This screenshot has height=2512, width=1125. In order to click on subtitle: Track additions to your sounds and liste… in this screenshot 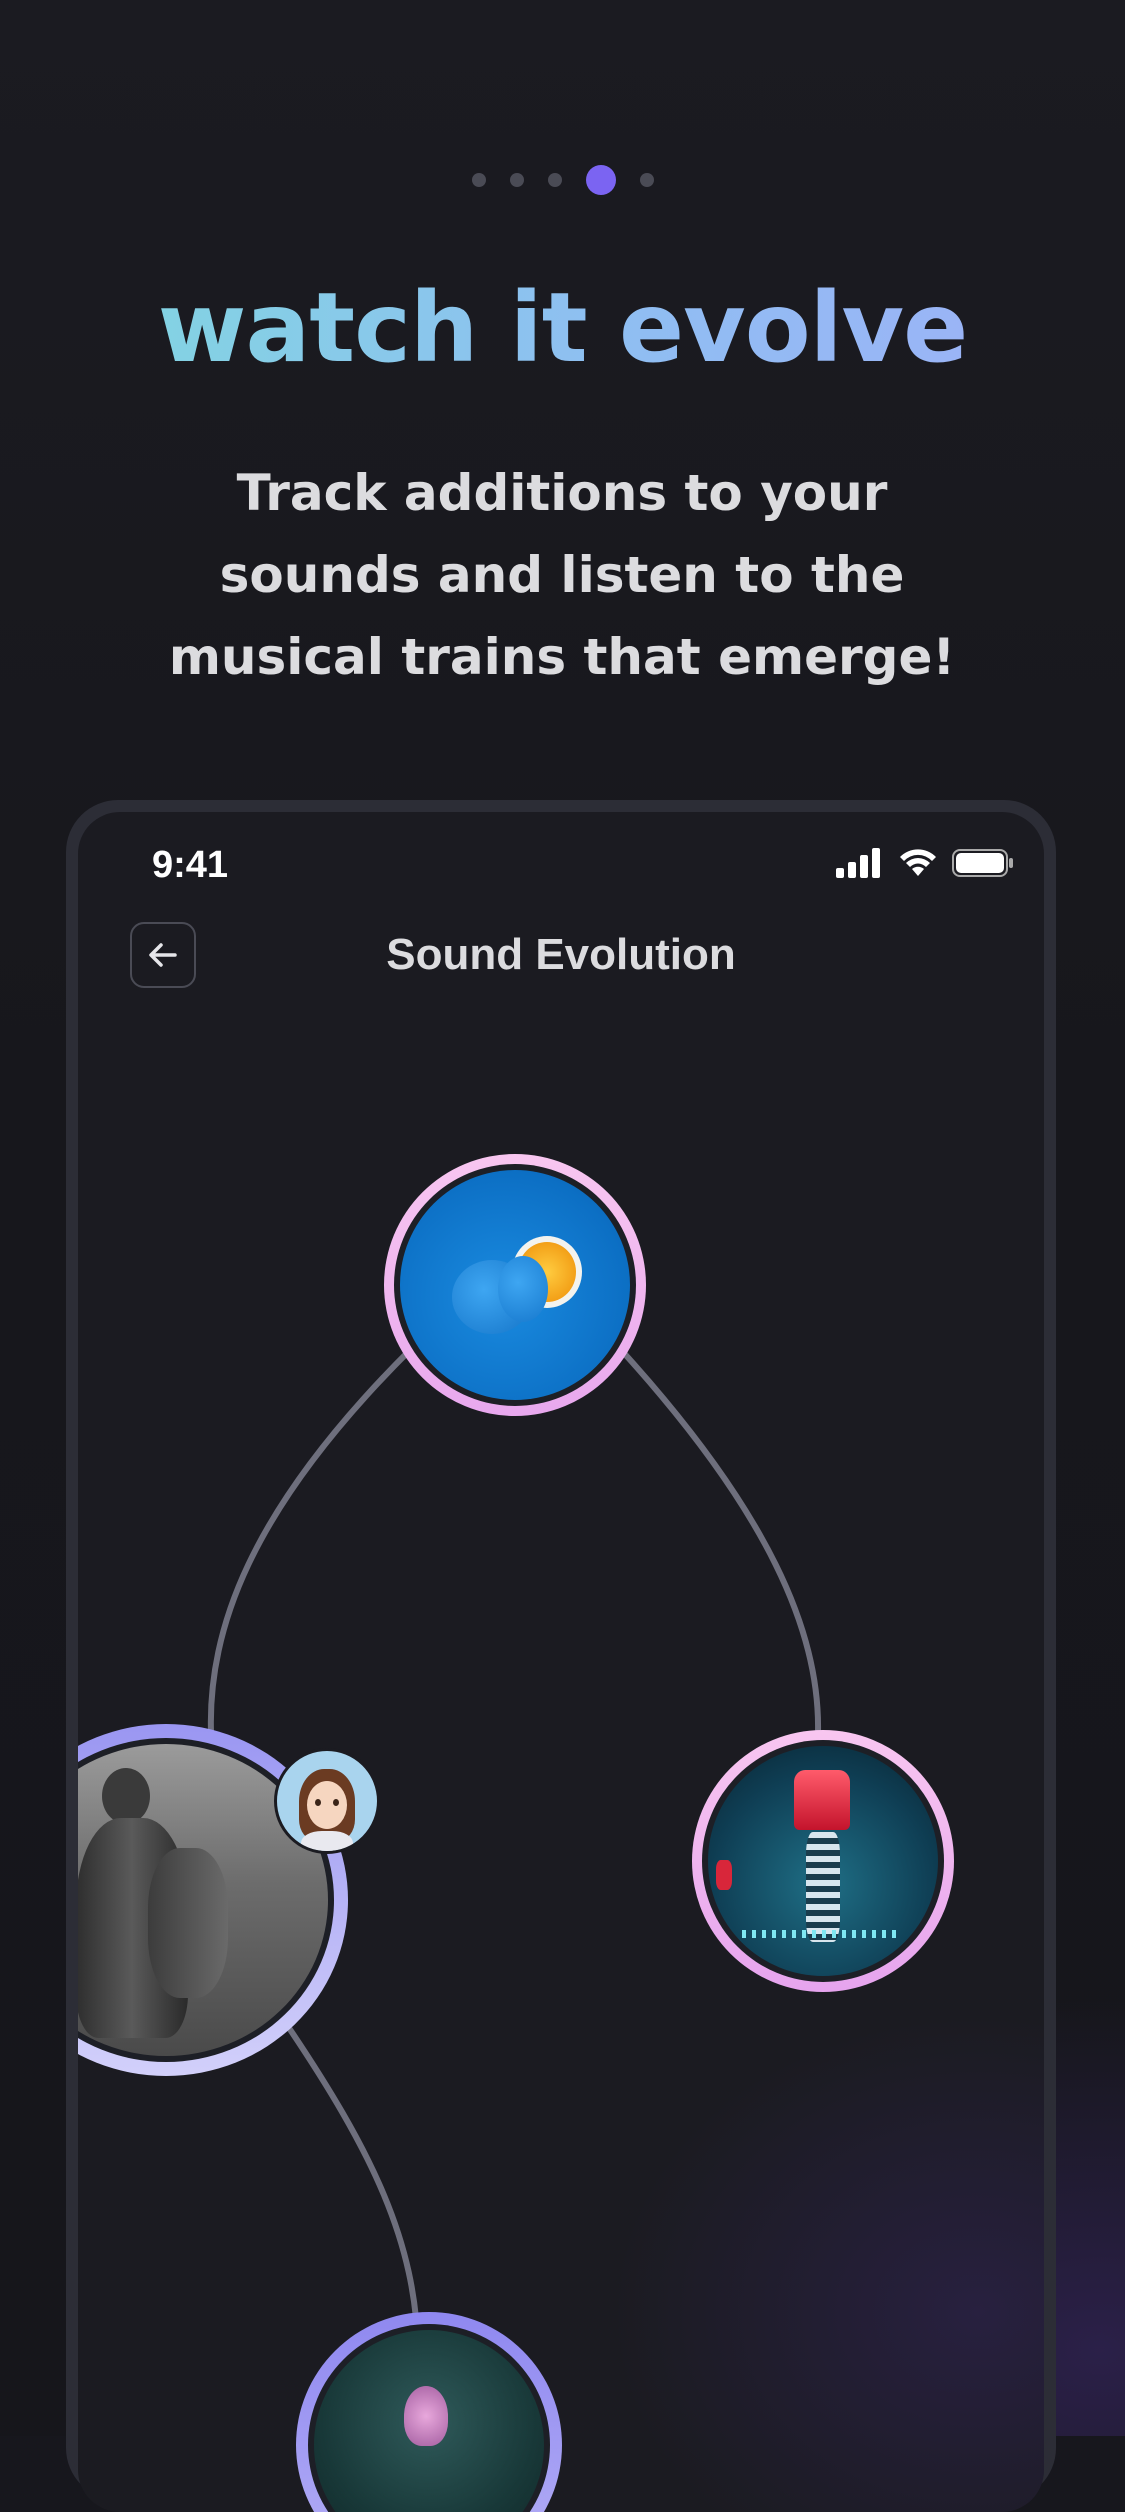, I will do `click(562, 575)`.